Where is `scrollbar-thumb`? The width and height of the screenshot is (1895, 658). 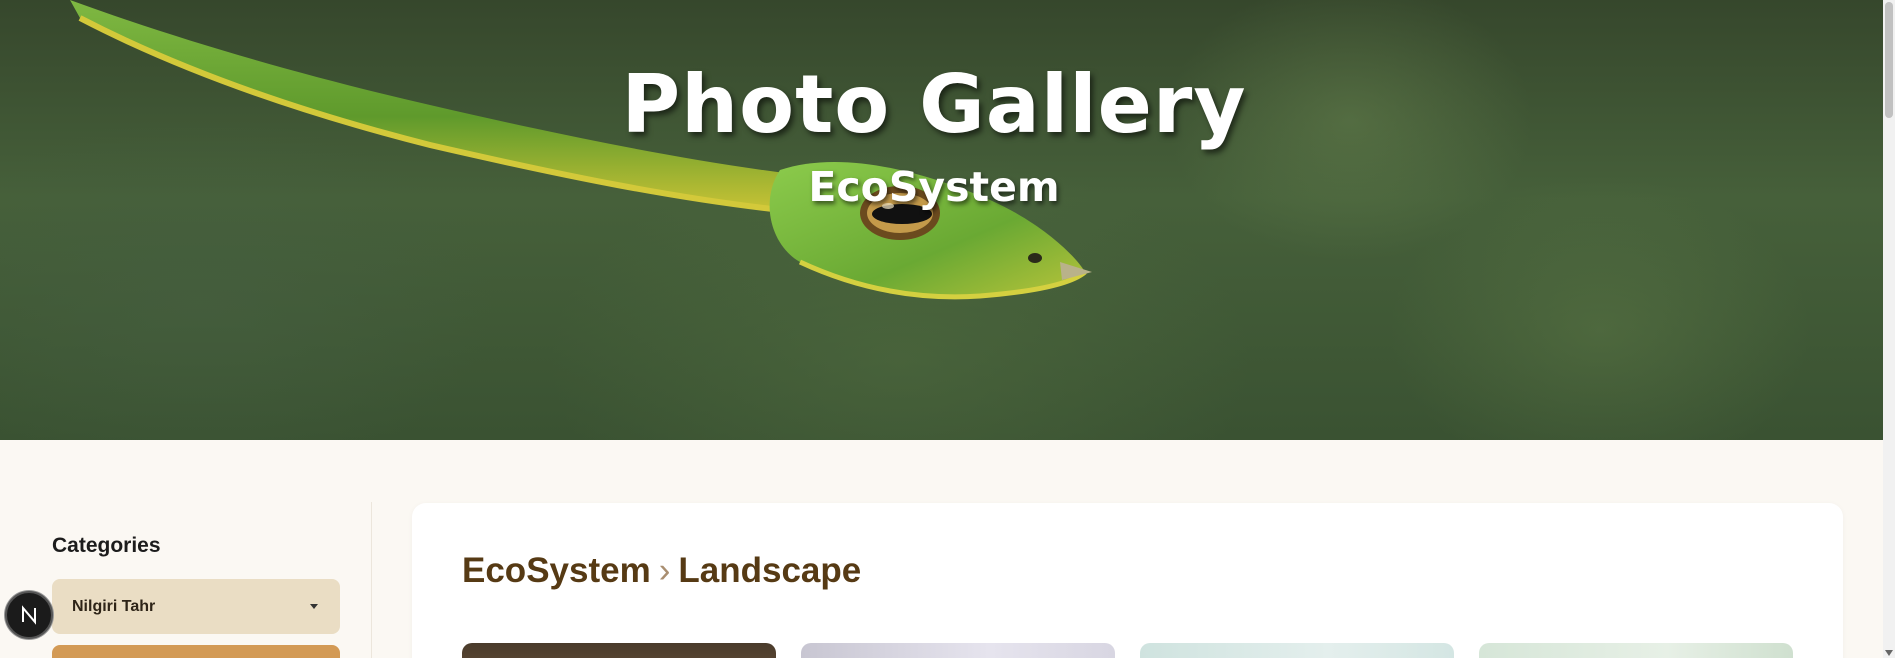 scrollbar-thumb is located at coordinates (1889, 60).